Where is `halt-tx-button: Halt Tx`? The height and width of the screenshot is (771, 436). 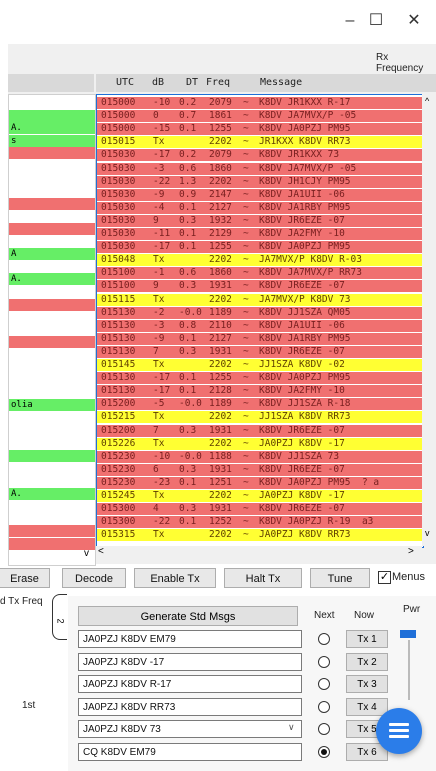 halt-tx-button: Halt Tx is located at coordinates (263, 578).